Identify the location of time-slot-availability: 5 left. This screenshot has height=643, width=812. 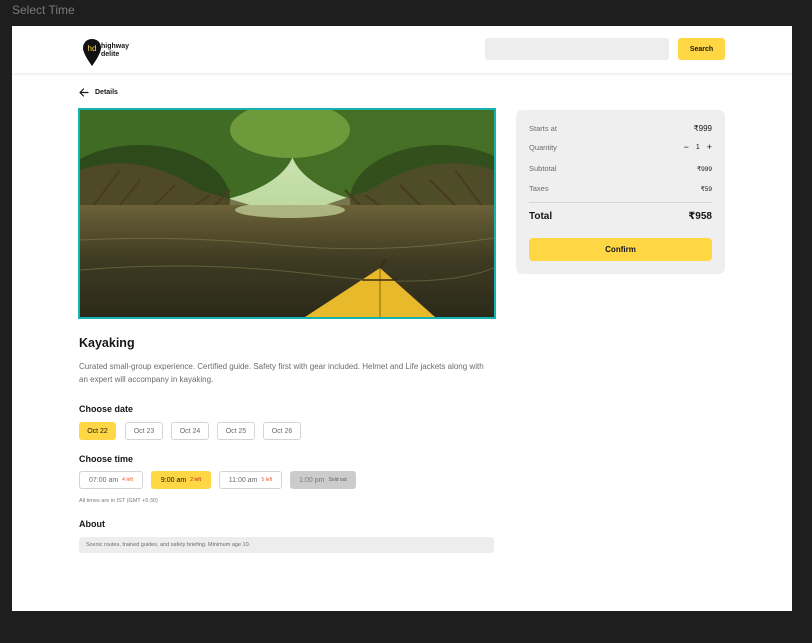
(267, 480).